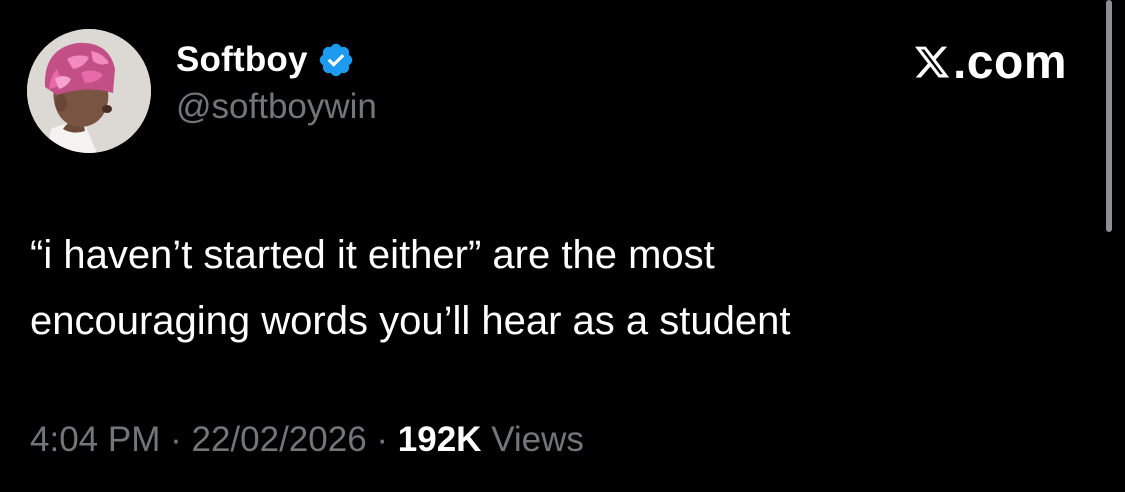  What do you see at coordinates (932, 62) in the screenshot?
I see `x-logo-icon` at bounding box center [932, 62].